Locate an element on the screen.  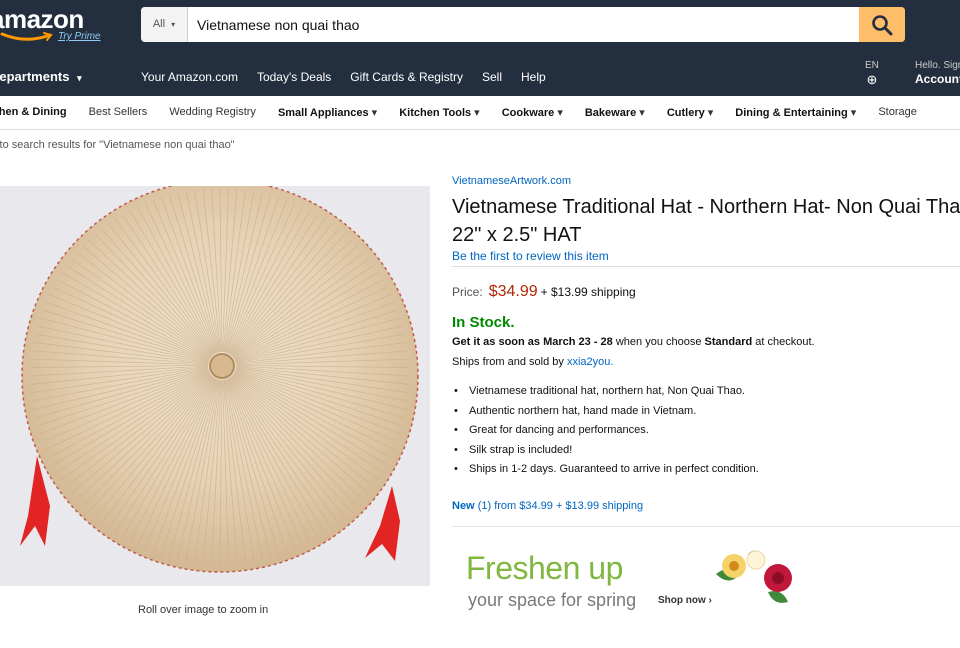
caret-down-icon: ▾ is located at coordinates (79, 78).